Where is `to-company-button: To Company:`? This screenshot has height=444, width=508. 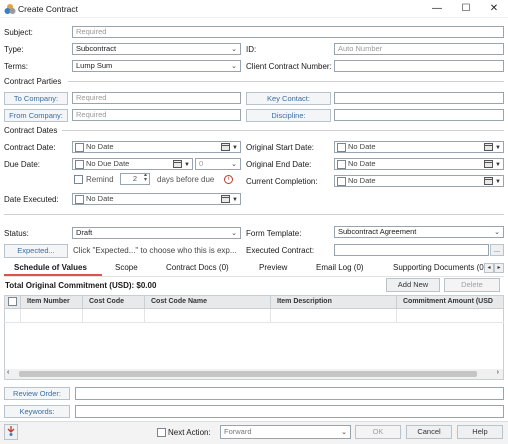 to-company-button: To Company: is located at coordinates (36, 98).